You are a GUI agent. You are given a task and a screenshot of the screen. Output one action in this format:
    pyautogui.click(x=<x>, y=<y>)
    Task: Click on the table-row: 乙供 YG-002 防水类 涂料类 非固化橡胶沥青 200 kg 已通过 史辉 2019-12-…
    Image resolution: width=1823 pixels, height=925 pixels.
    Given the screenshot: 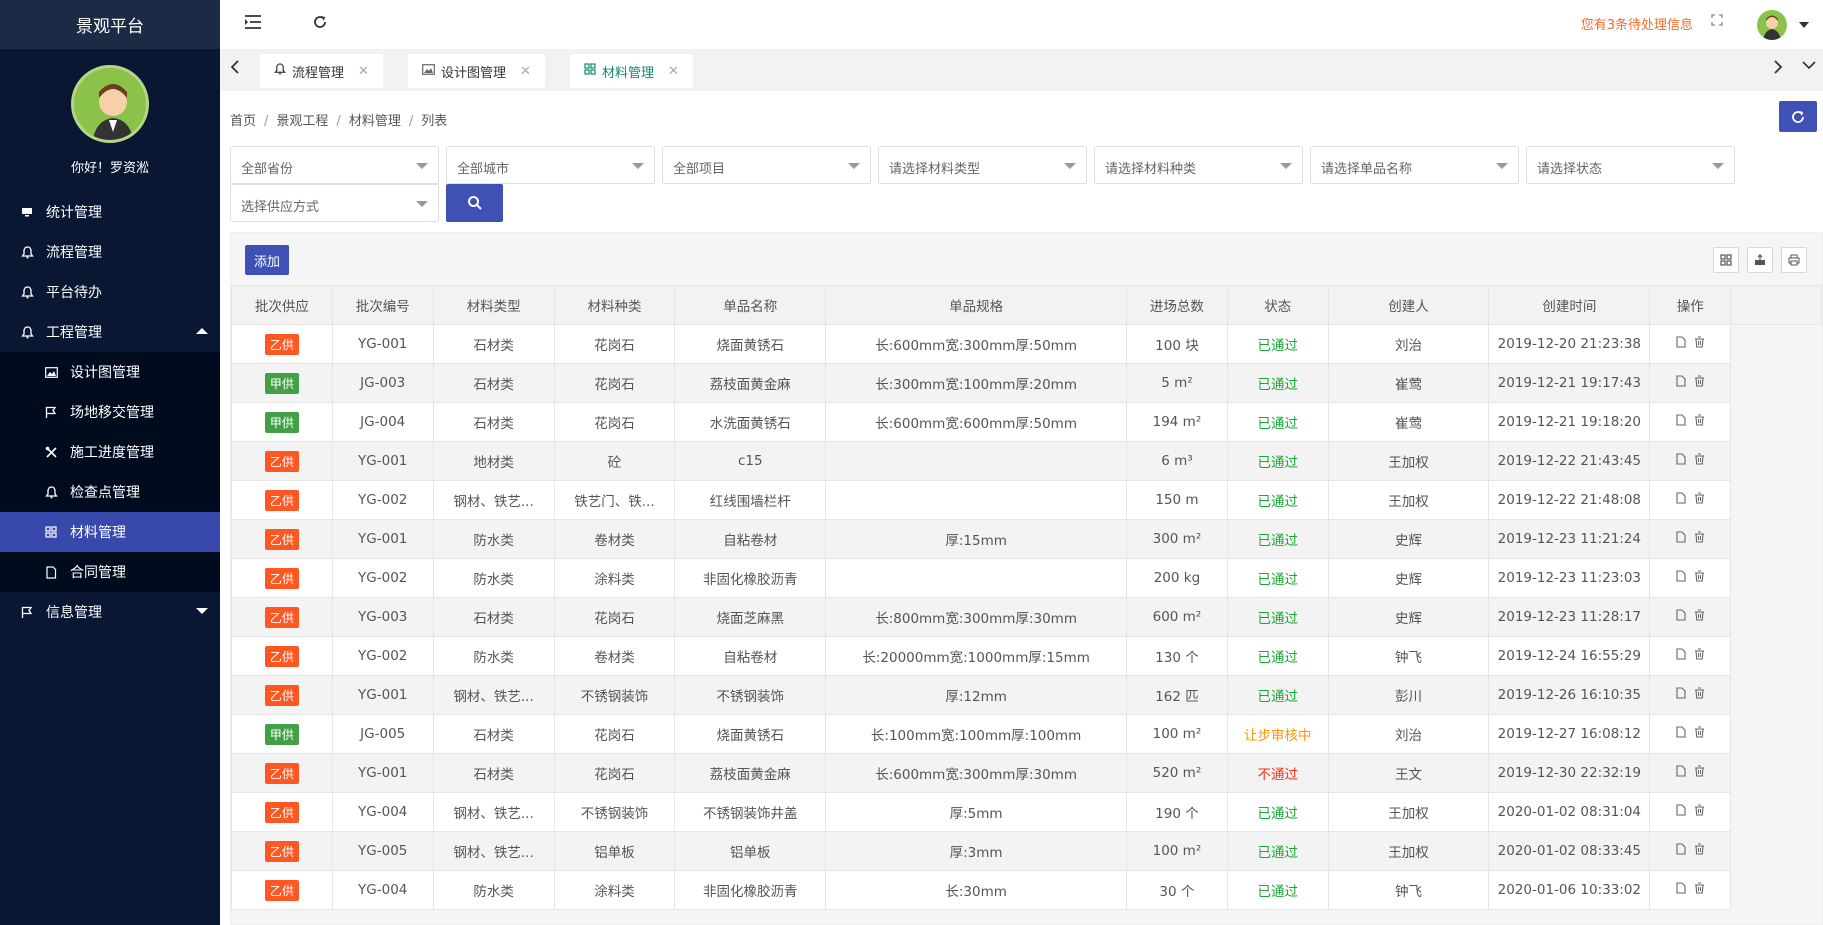 What is the action you would take?
    pyautogui.click(x=1026, y=578)
    